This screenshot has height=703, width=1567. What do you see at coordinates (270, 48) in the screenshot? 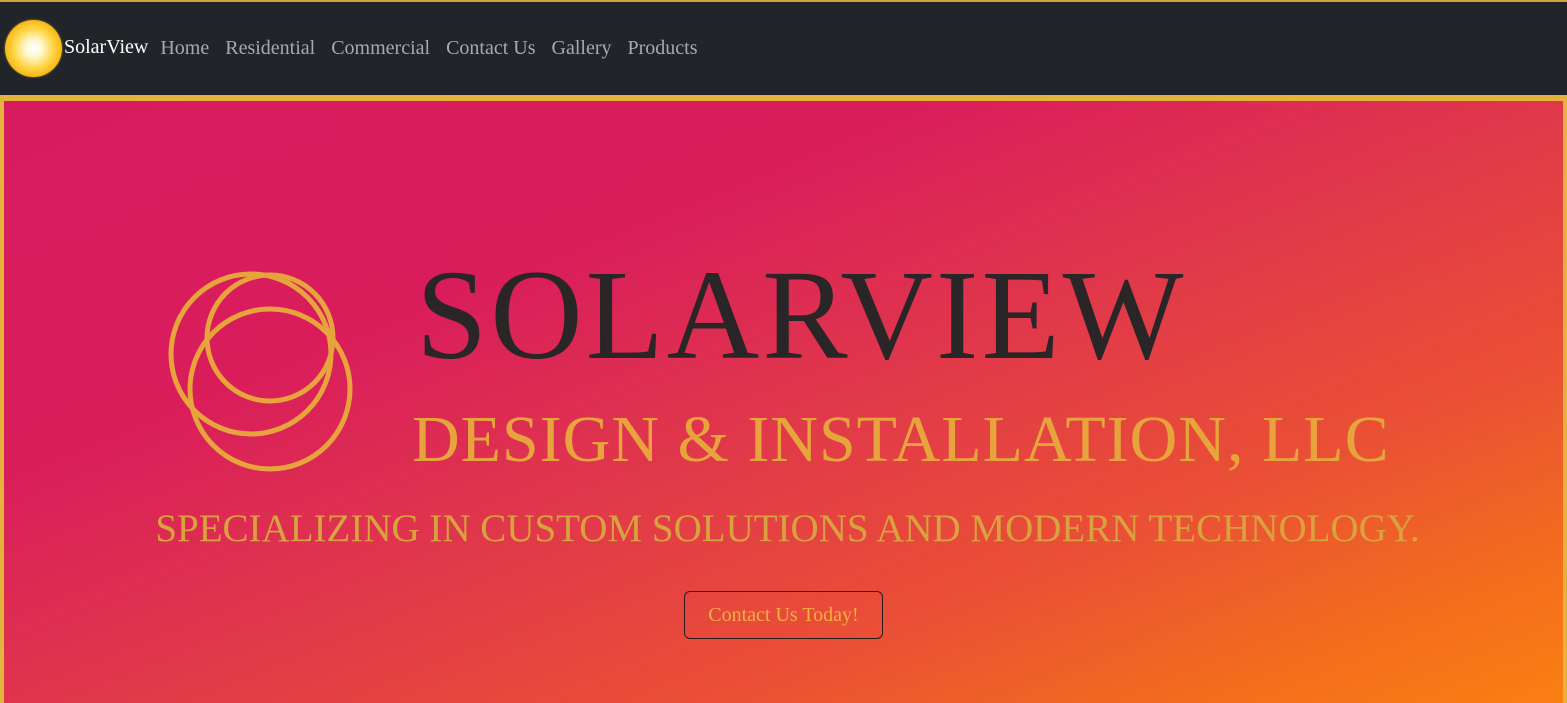
I see `nav-link-residential: Residential` at bounding box center [270, 48].